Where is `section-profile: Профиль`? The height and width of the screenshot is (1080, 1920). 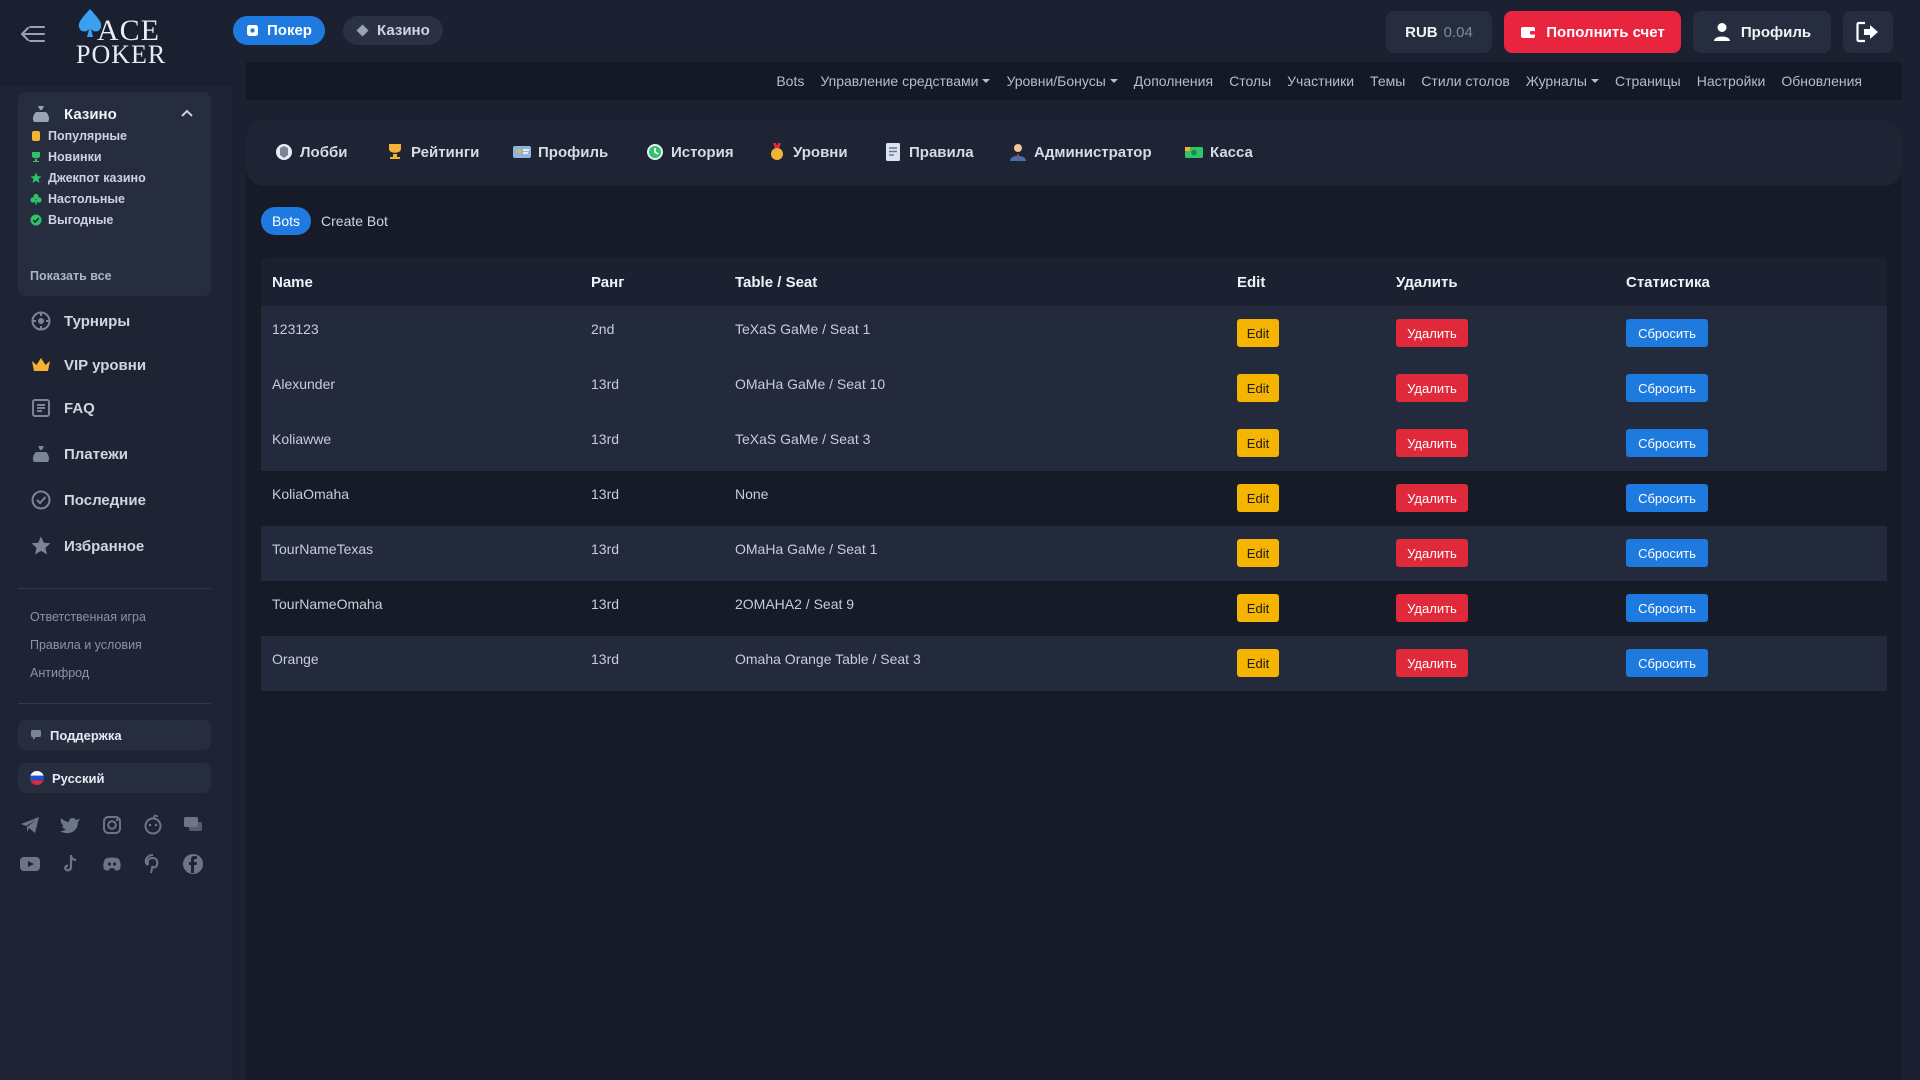
section-profile: Профиль is located at coordinates (560, 152).